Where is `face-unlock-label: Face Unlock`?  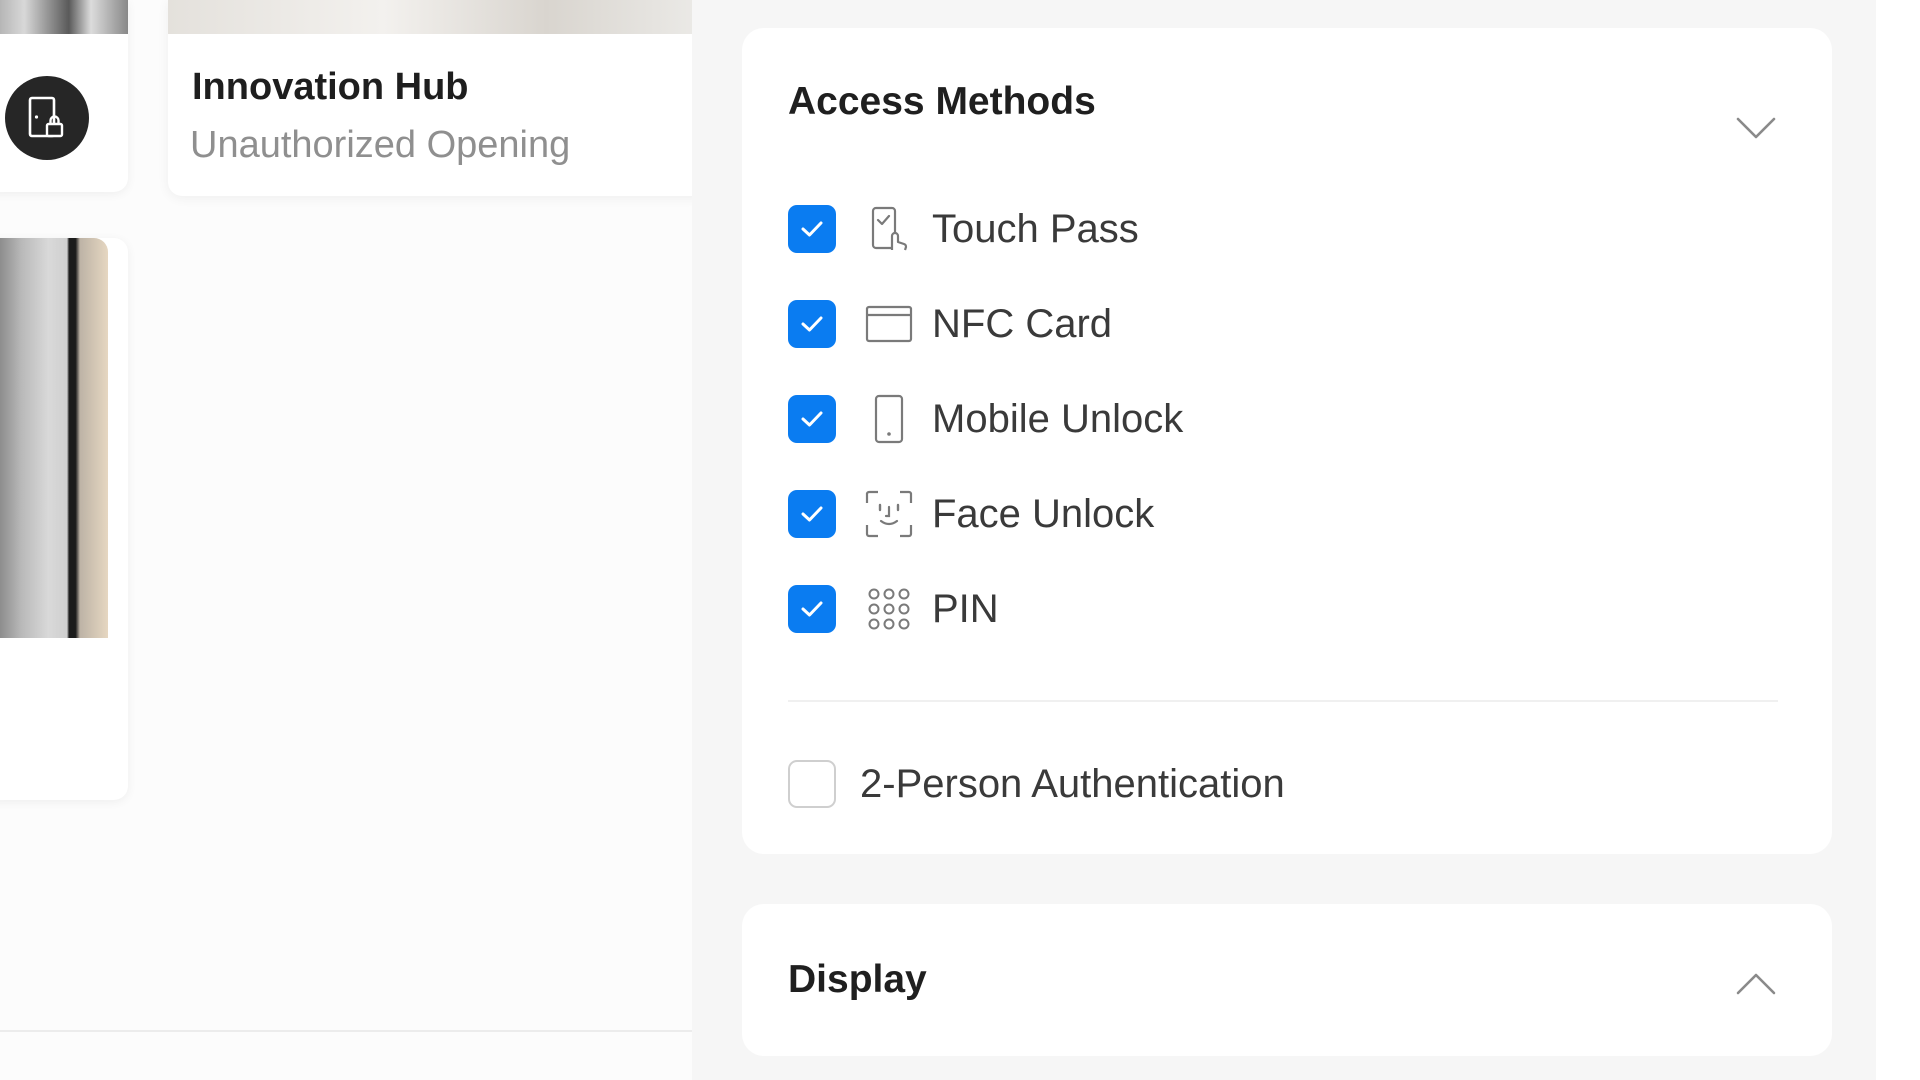 face-unlock-label: Face Unlock is located at coordinates (1043, 513).